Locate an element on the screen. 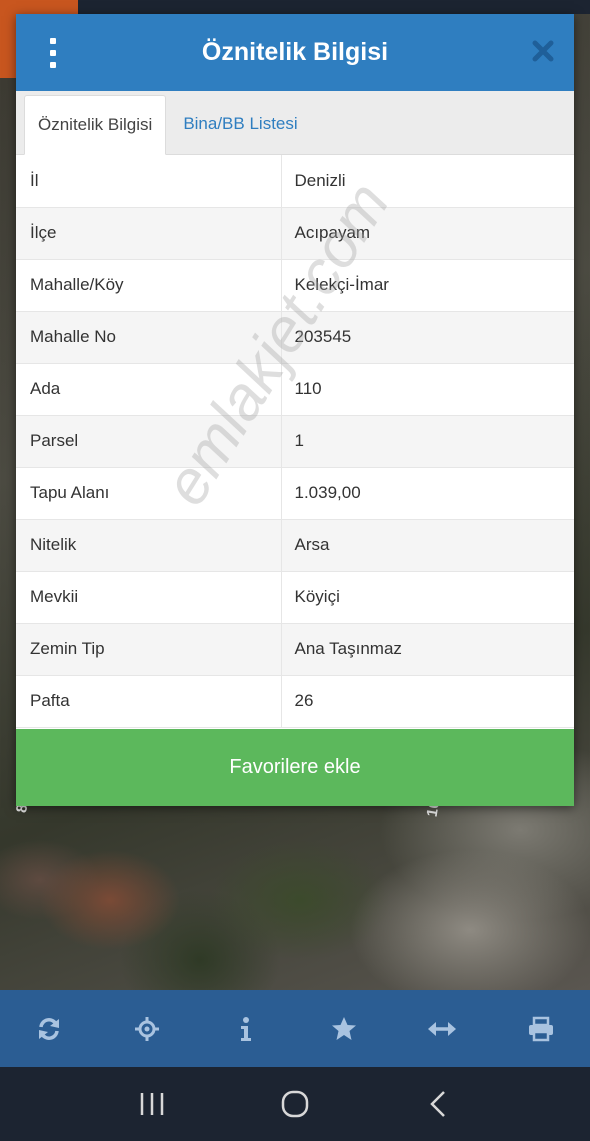 This screenshot has width=590, height=1141. locate-icon is located at coordinates (147, 1029).